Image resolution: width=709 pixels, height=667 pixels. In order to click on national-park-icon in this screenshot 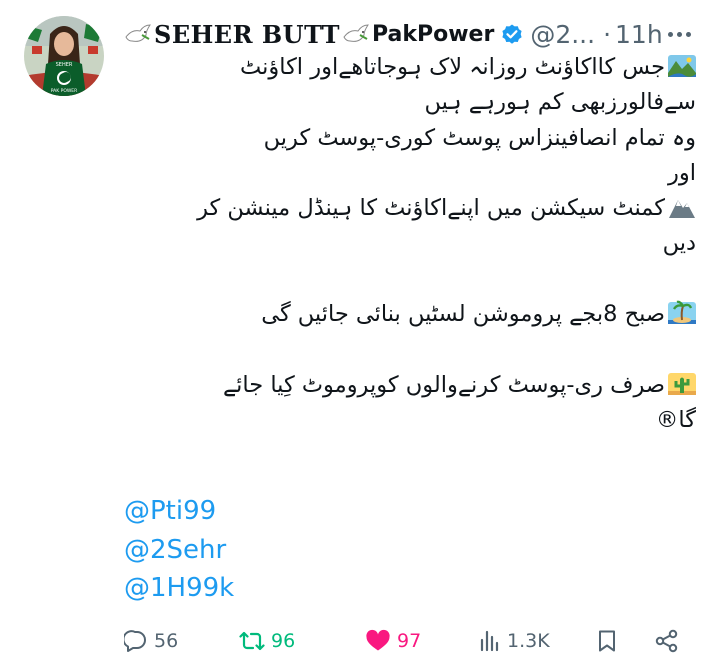, I will do `click(682, 66)`.